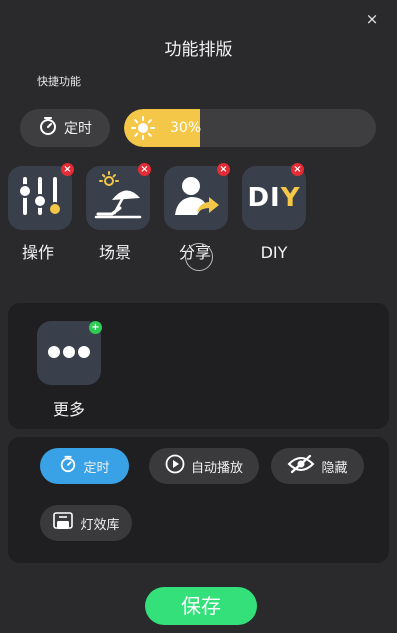  What do you see at coordinates (100, 525) in the screenshot?
I see `chip-label-effect-library: 灯效库` at bounding box center [100, 525].